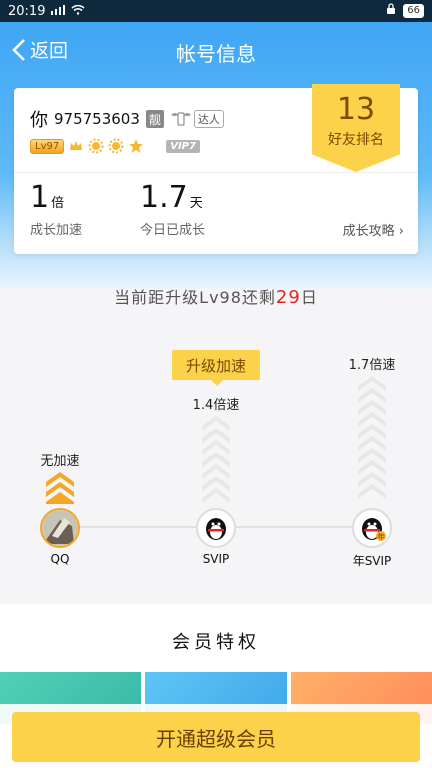 The width and height of the screenshot is (432, 768). What do you see at coordinates (47, 146) in the screenshot?
I see `level-badge: Lv97` at bounding box center [47, 146].